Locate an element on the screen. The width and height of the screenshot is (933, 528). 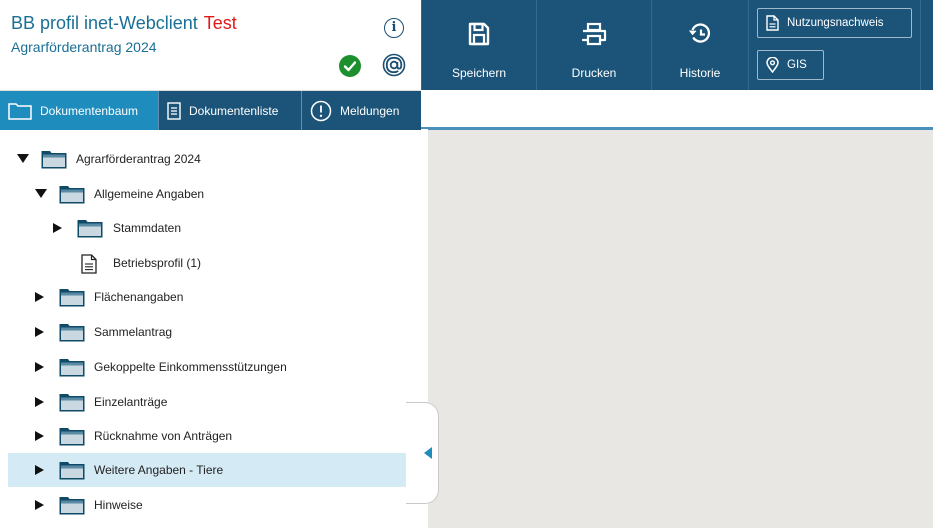
history-button: Historie is located at coordinates (700, 45).